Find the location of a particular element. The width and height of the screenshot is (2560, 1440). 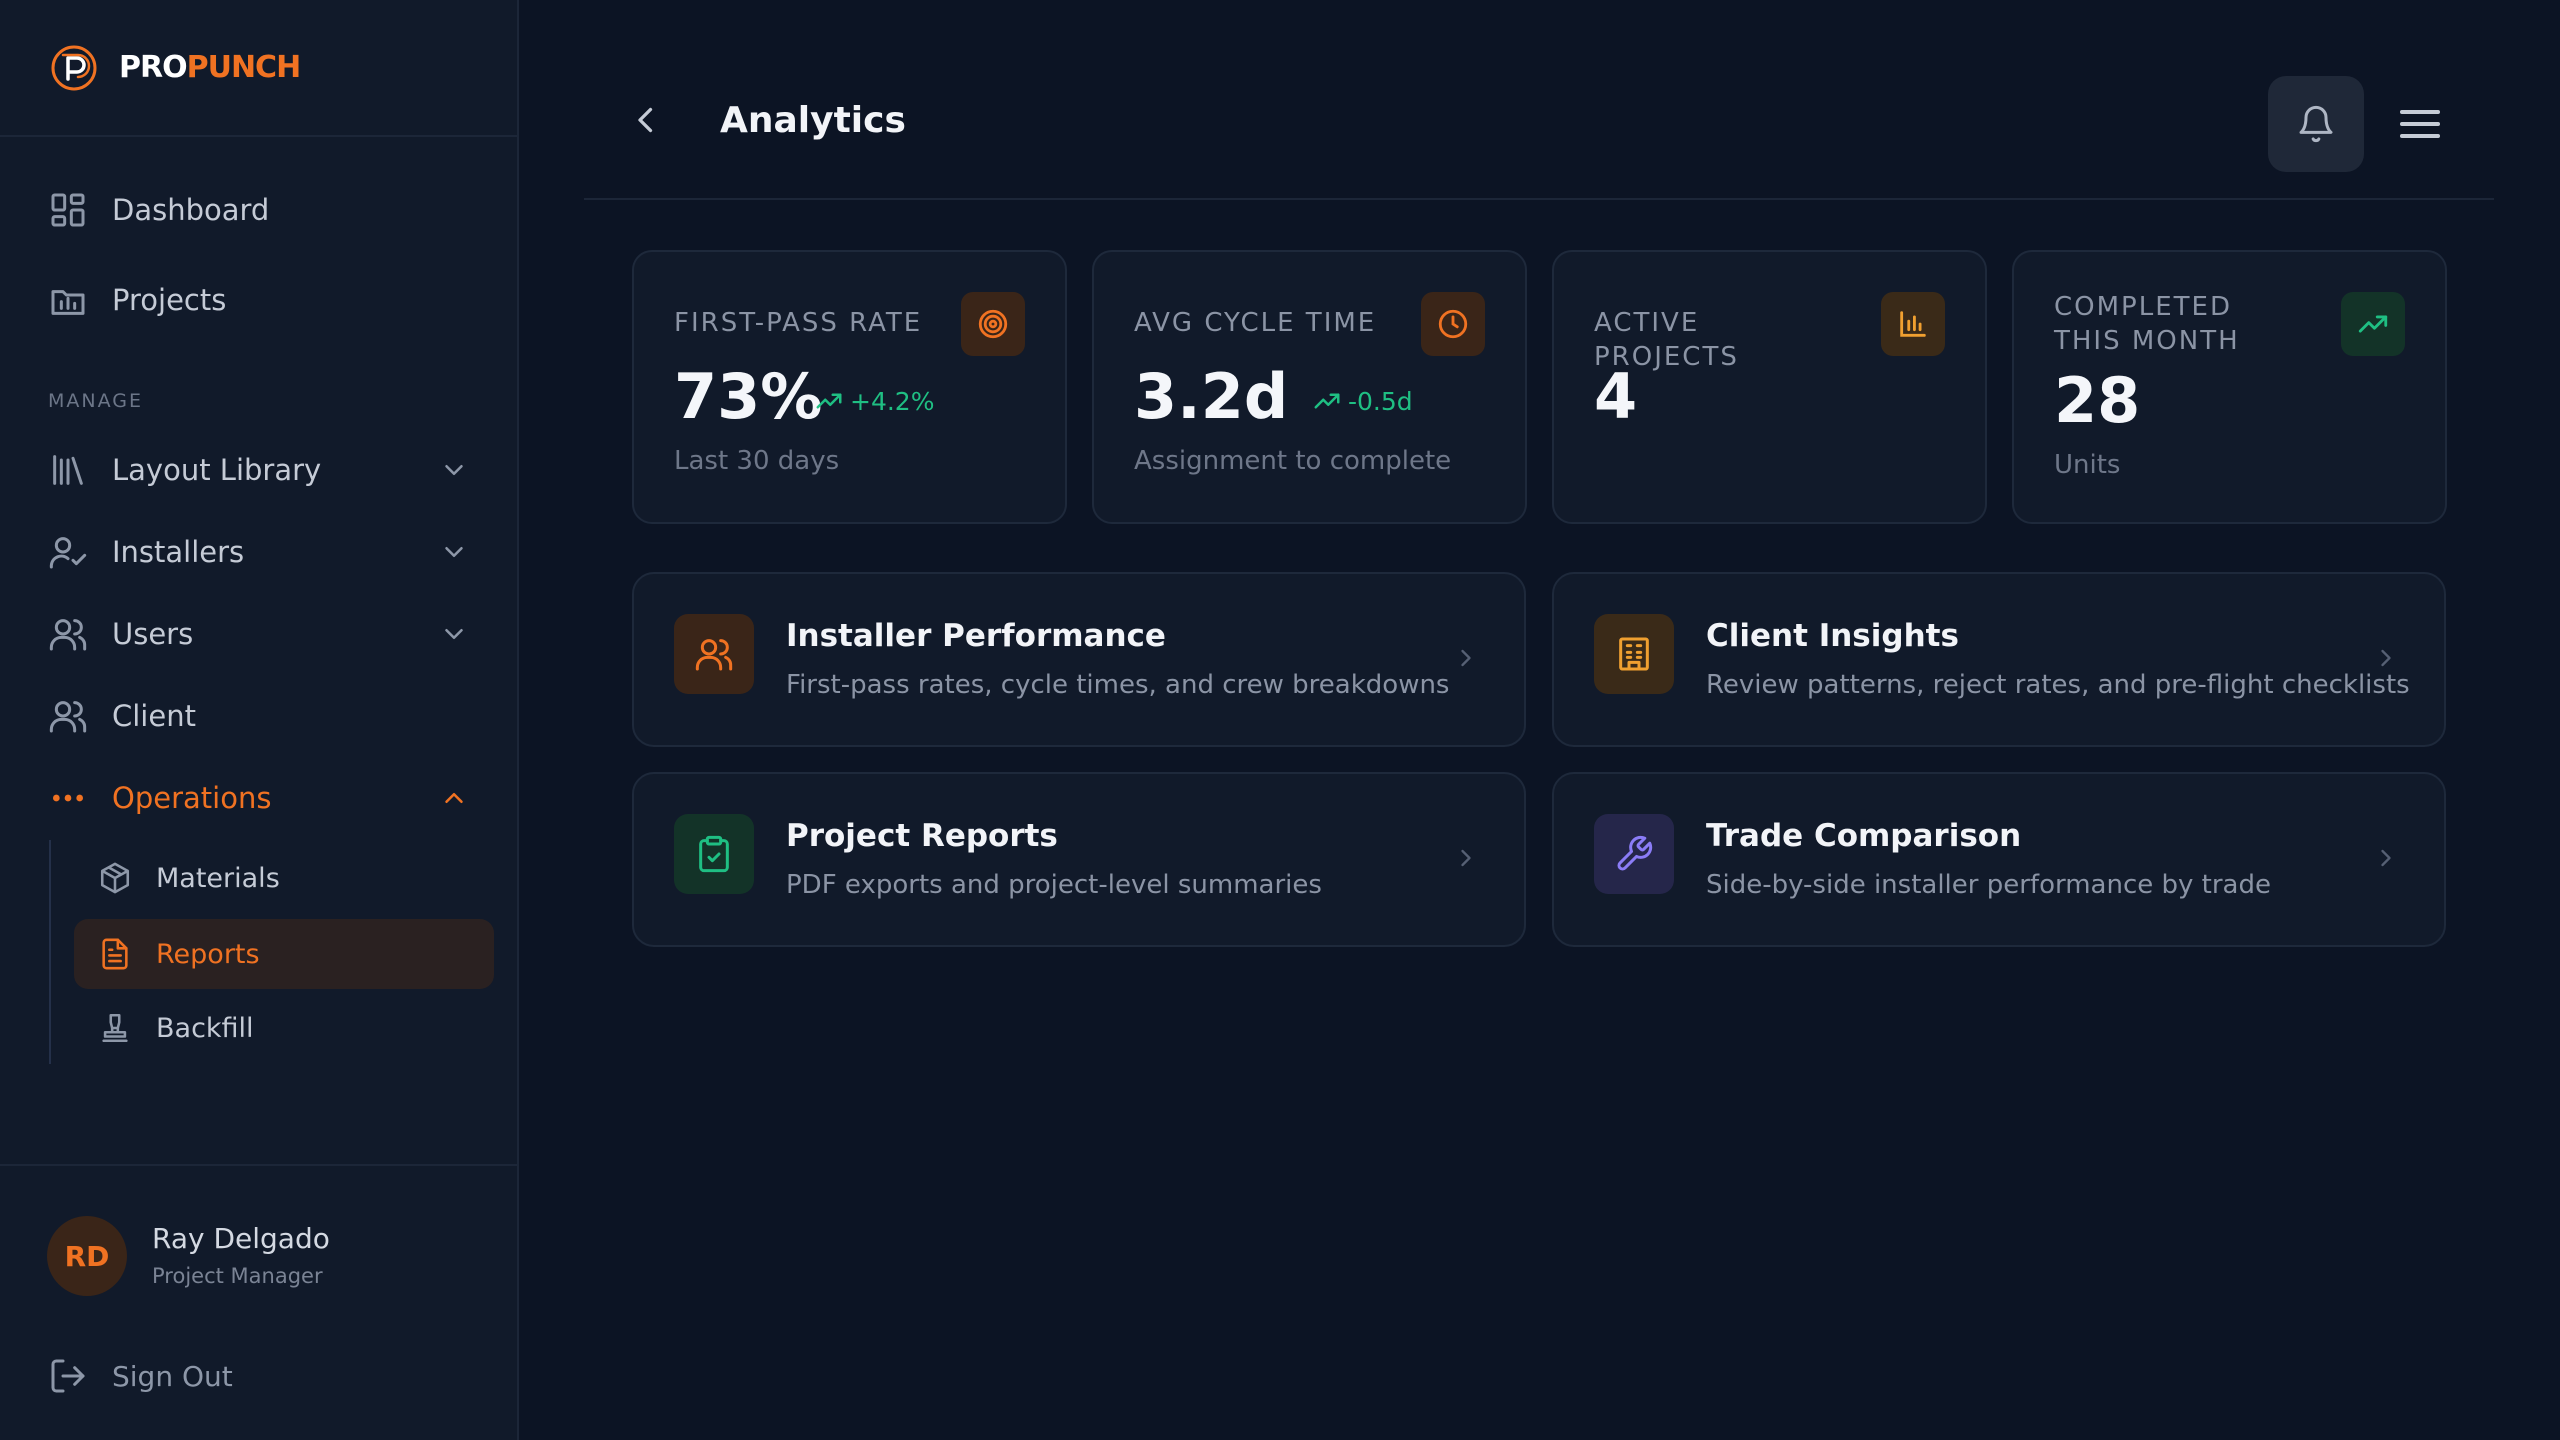

stat-delta-value: -0.5d is located at coordinates (1380, 401).